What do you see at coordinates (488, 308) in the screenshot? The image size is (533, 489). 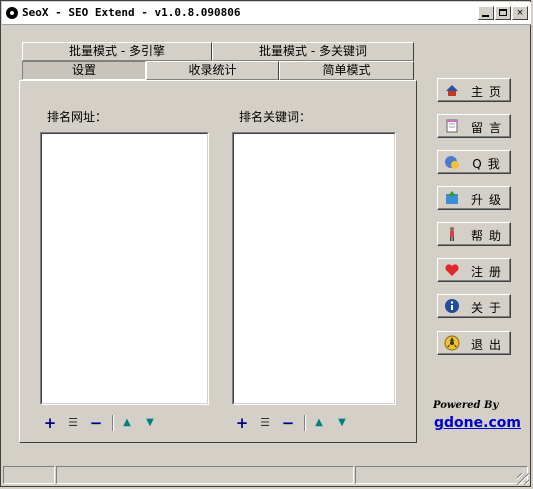 I see `about-label: 关于` at bounding box center [488, 308].